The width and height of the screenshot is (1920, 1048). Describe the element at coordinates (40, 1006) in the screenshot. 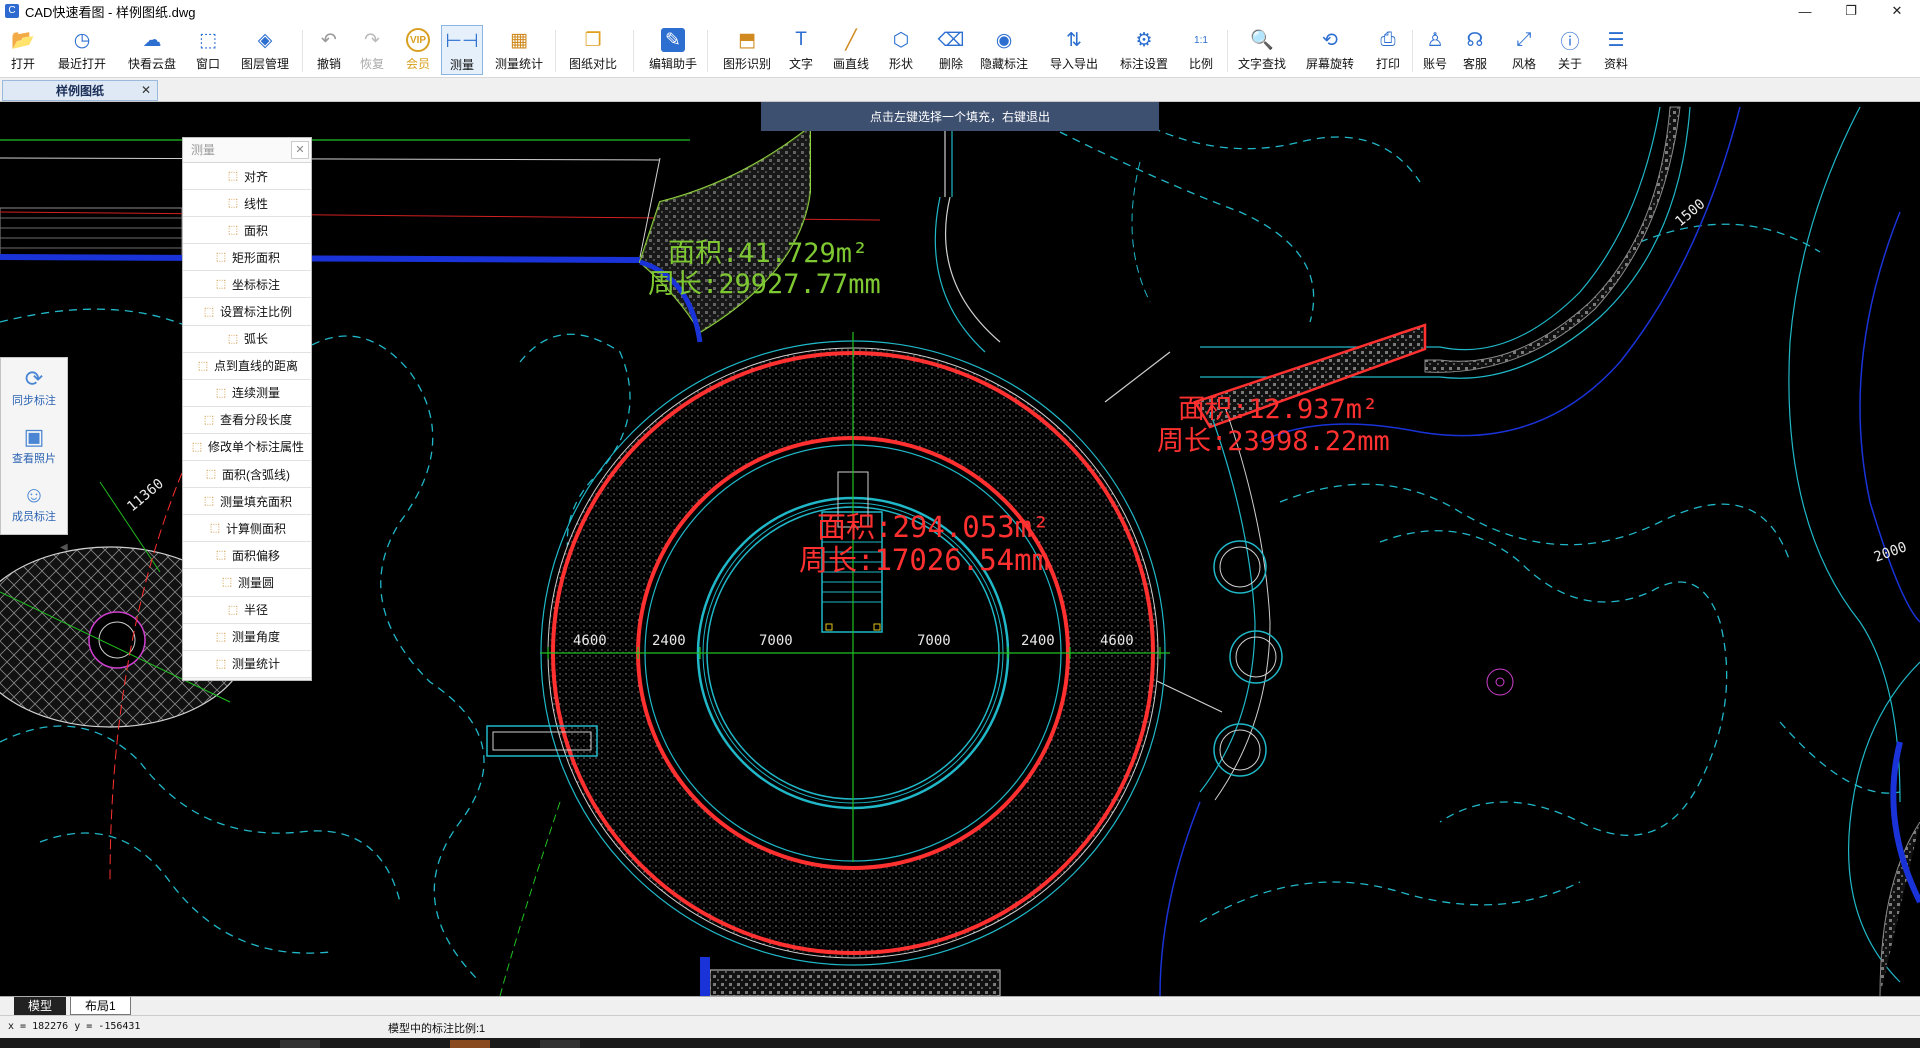

I see `tab-model: 模型` at that location.